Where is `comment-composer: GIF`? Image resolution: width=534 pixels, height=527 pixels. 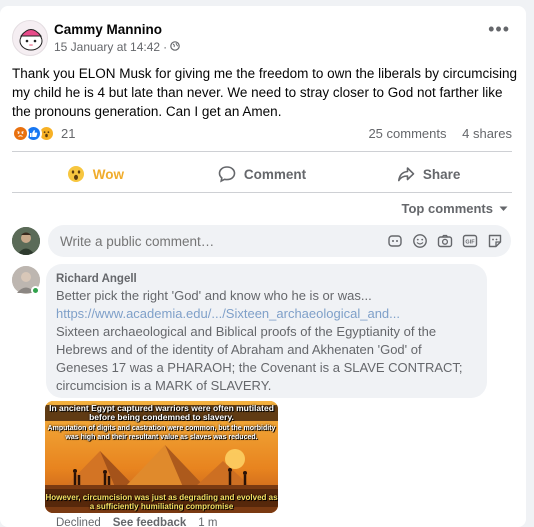
comment-composer: GIF is located at coordinates (261, 241).